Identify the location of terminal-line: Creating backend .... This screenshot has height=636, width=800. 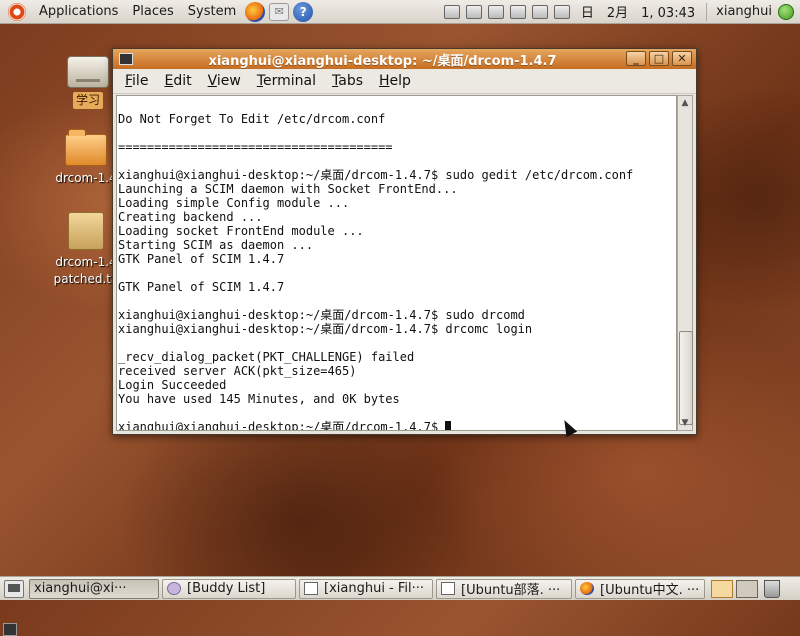
(190, 217).